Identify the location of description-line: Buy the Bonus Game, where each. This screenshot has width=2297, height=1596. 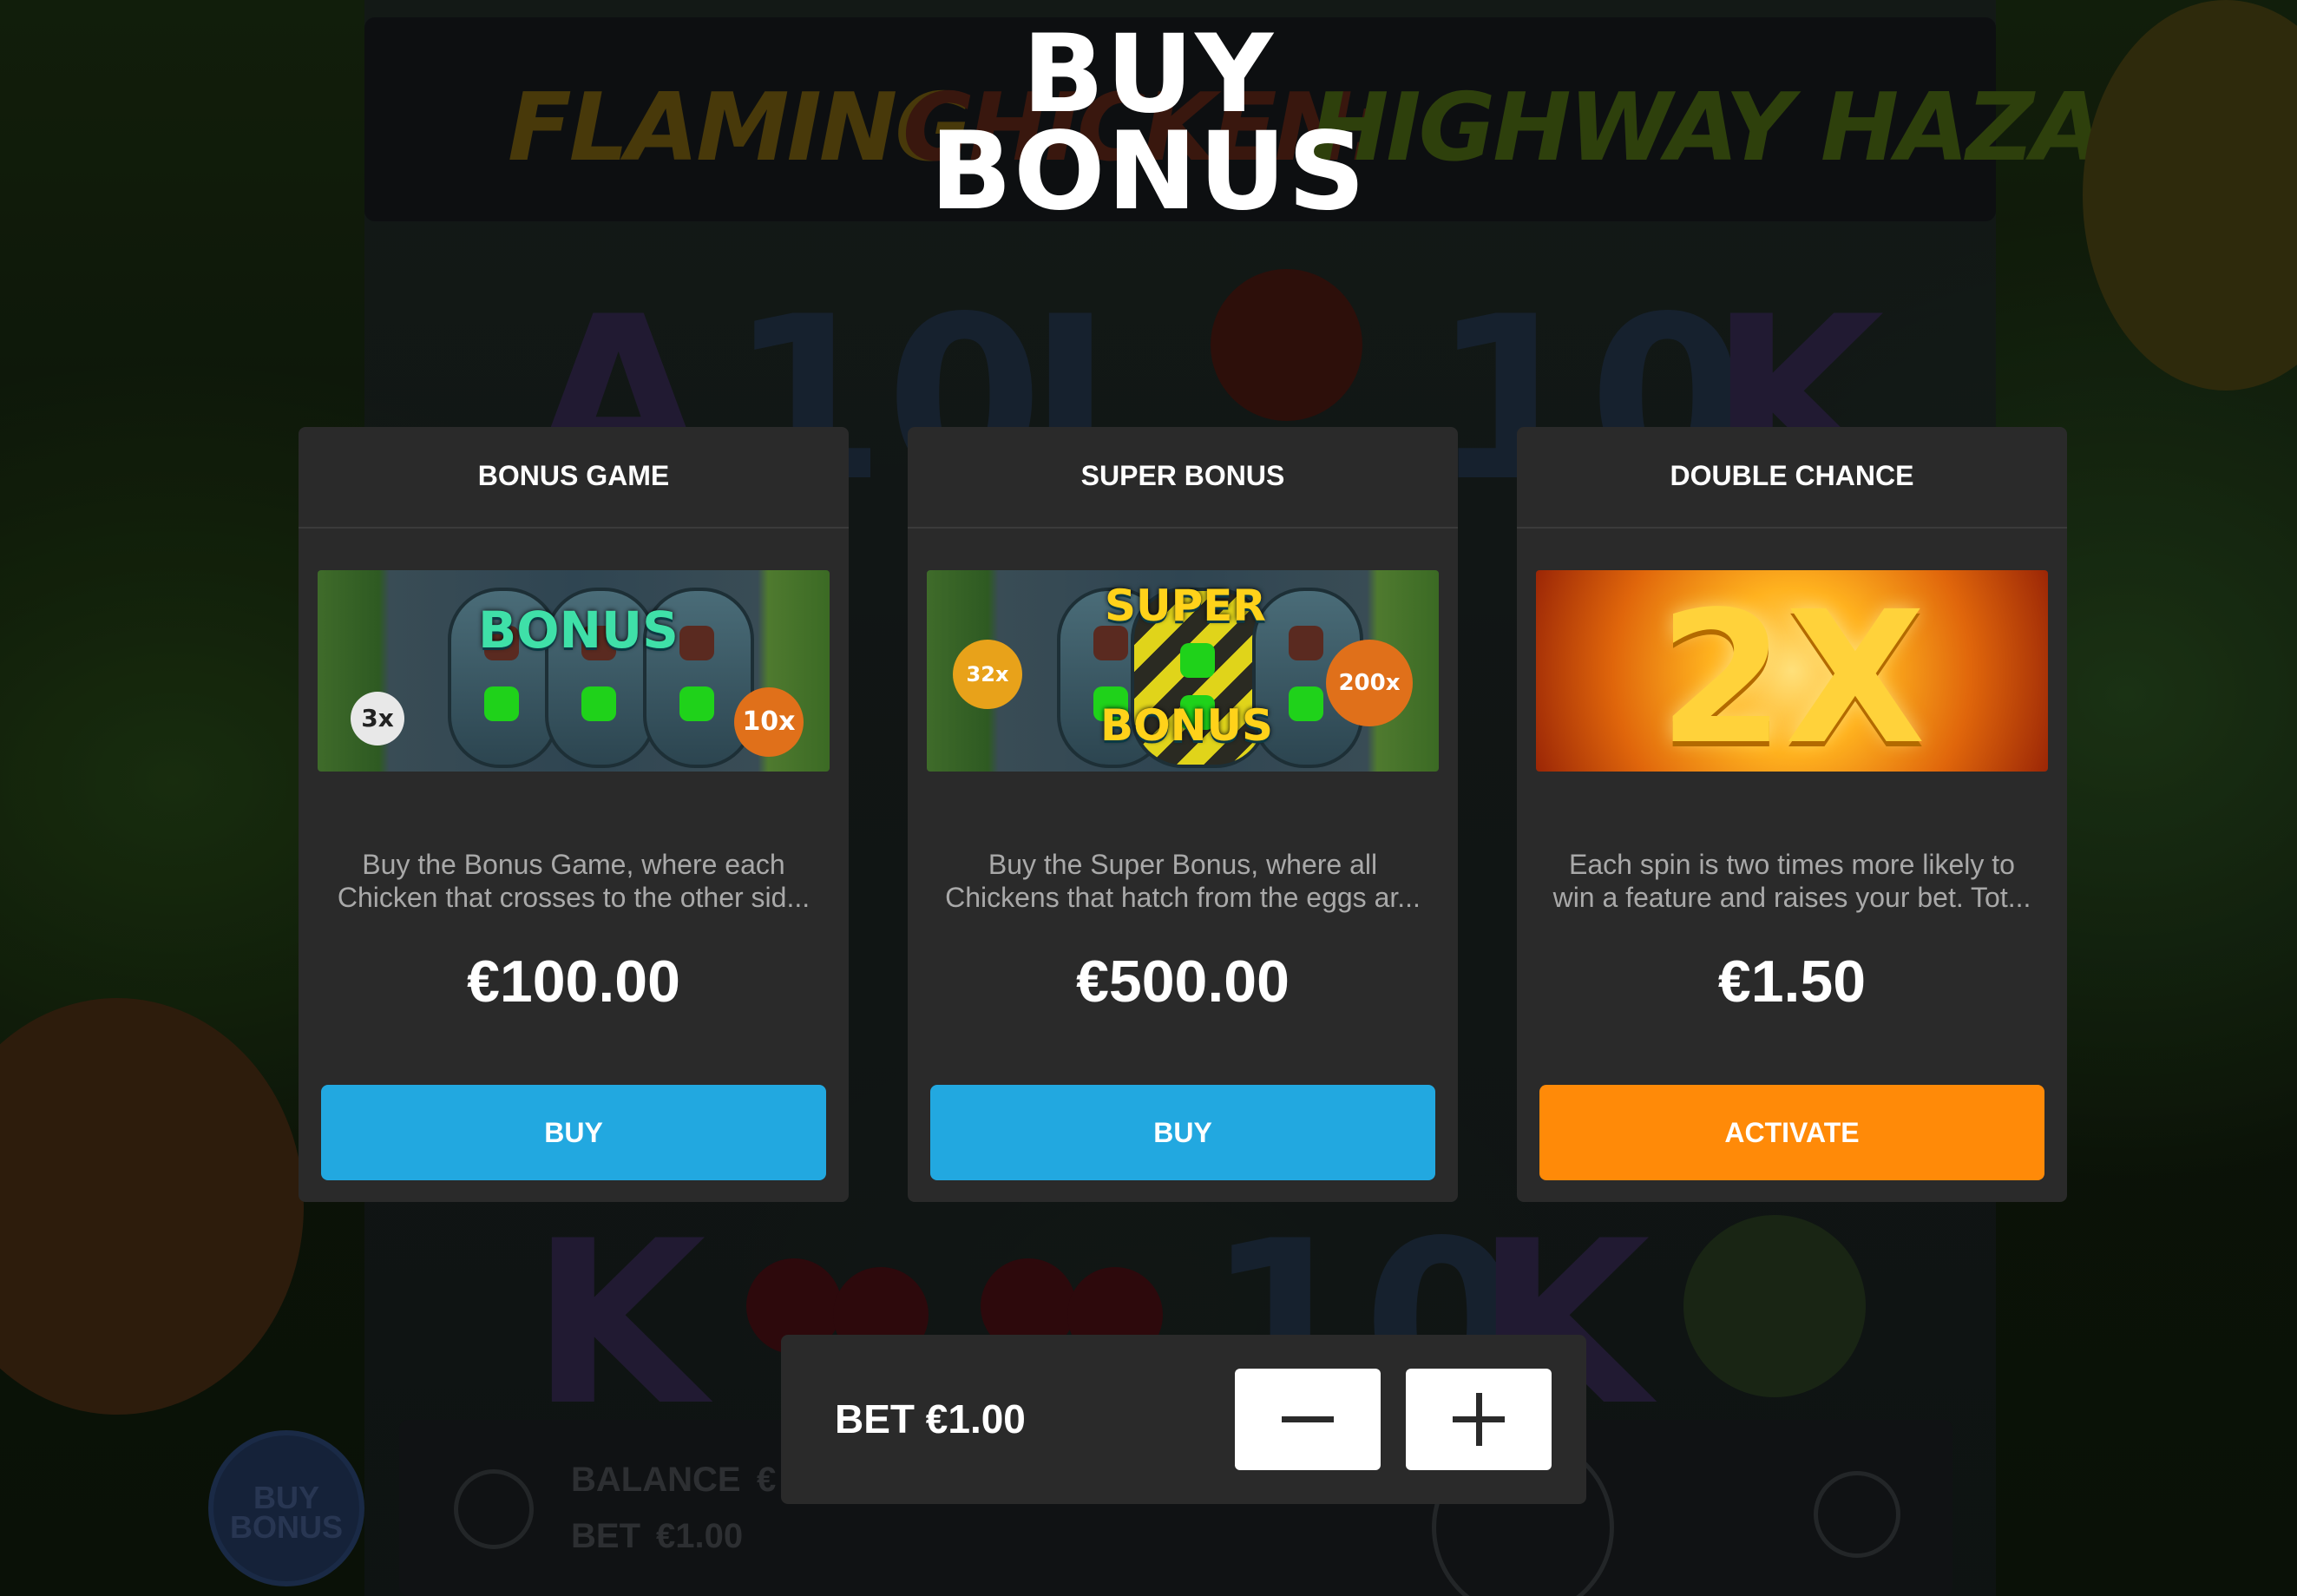
(573, 864).